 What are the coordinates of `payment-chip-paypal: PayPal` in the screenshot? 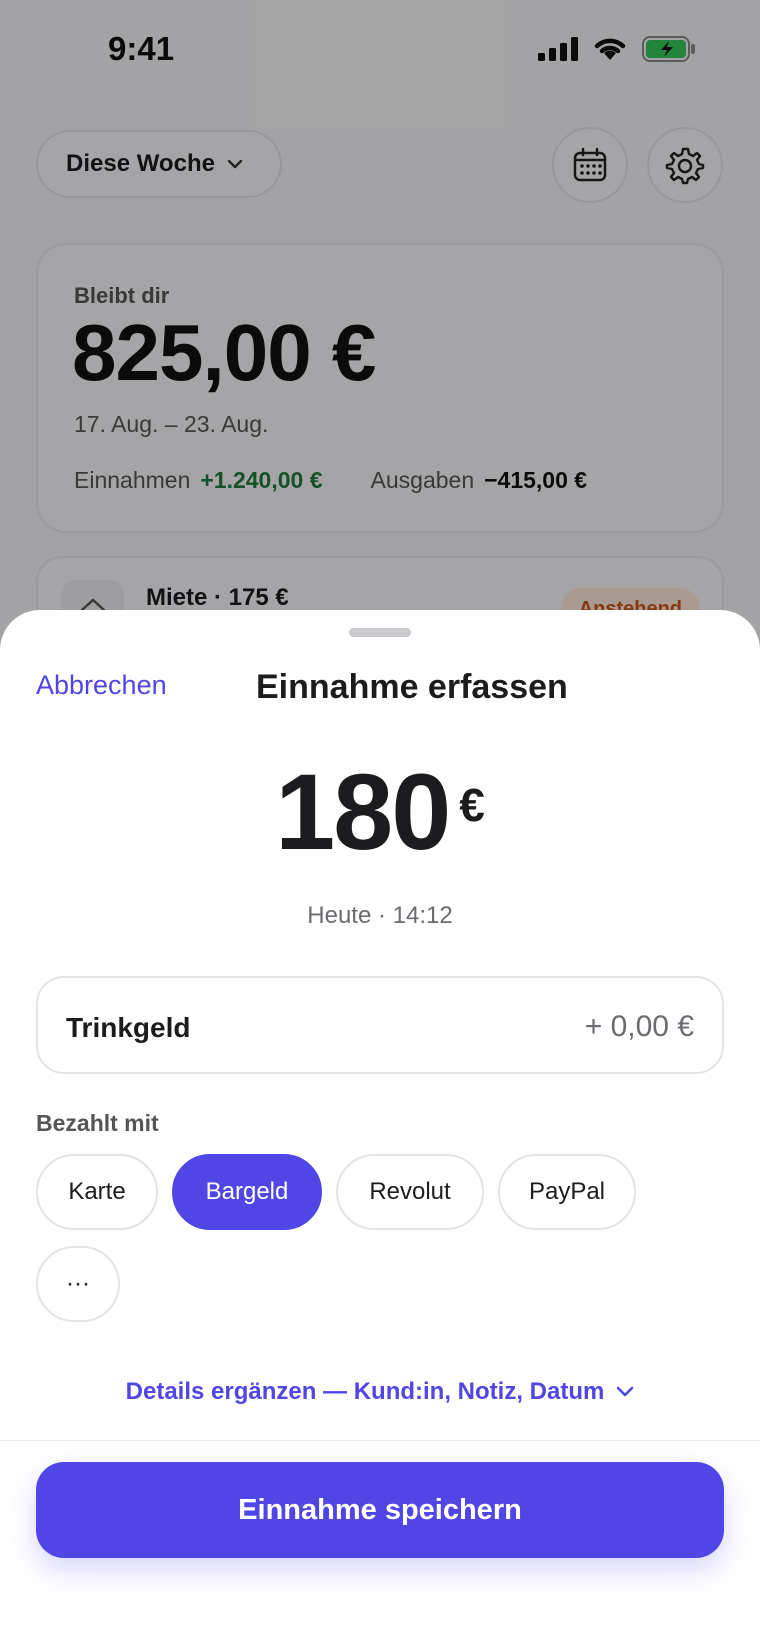 It's located at (567, 1192).